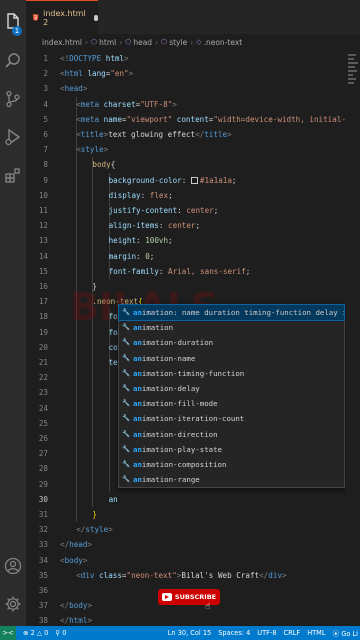 This screenshot has height=640, width=360. I want to click on tab-title: index.html 2, so click(64, 17).